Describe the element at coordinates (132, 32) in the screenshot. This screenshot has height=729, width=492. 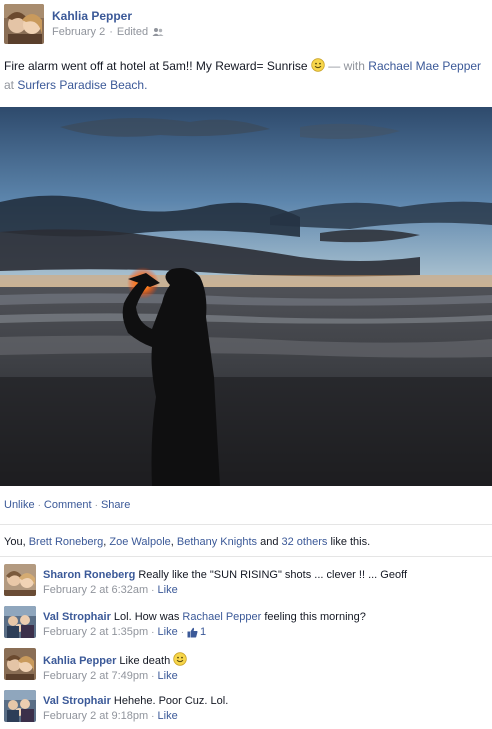
I see `edited-label: Edited` at that location.